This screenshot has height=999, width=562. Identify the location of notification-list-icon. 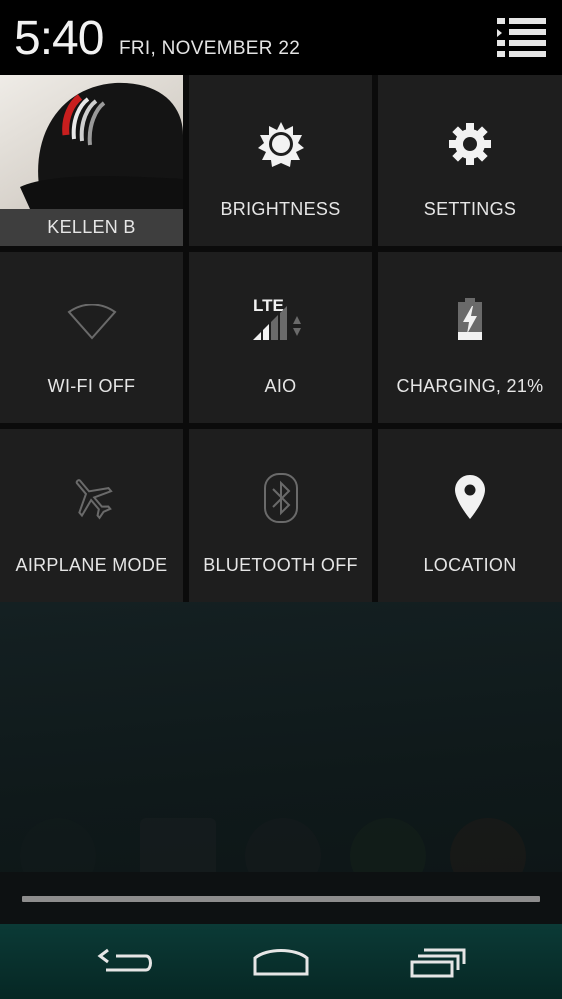
(523, 38).